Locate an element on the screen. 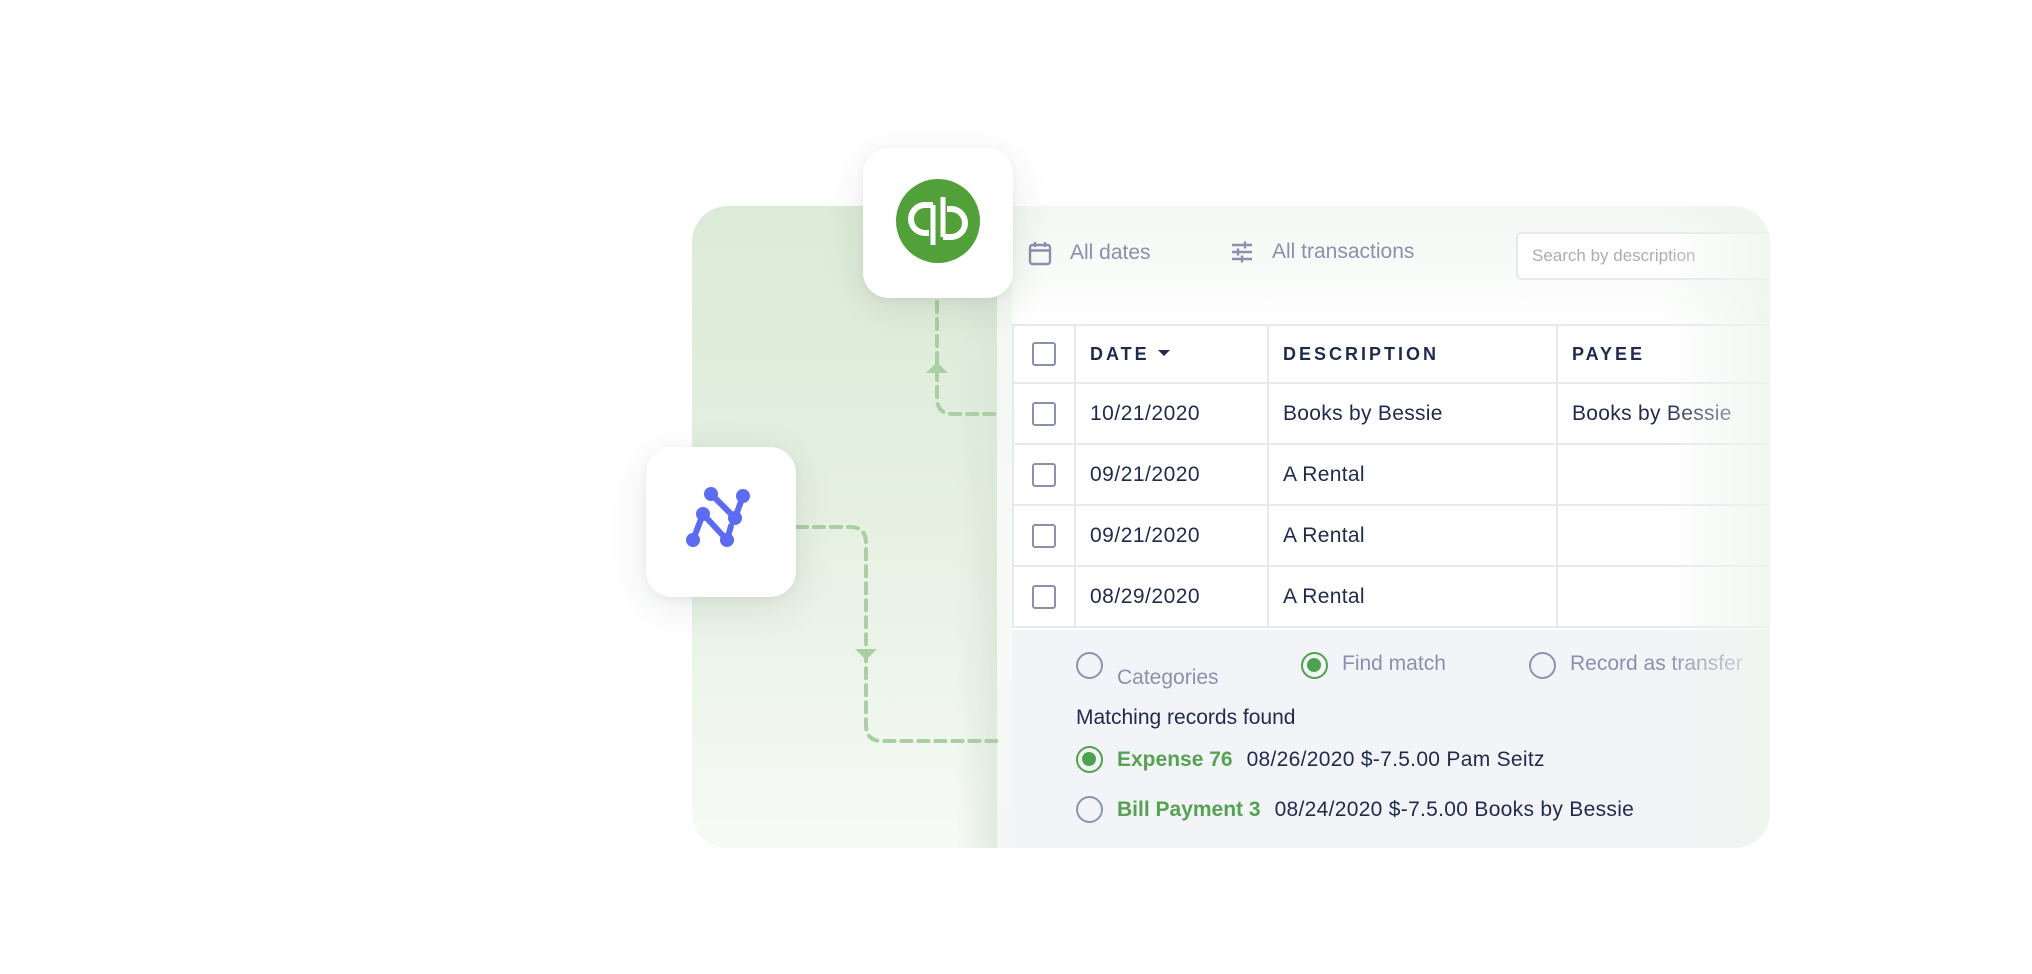 This screenshot has height=974, width=2032. node-graph-logo-icon is located at coordinates (721, 522).